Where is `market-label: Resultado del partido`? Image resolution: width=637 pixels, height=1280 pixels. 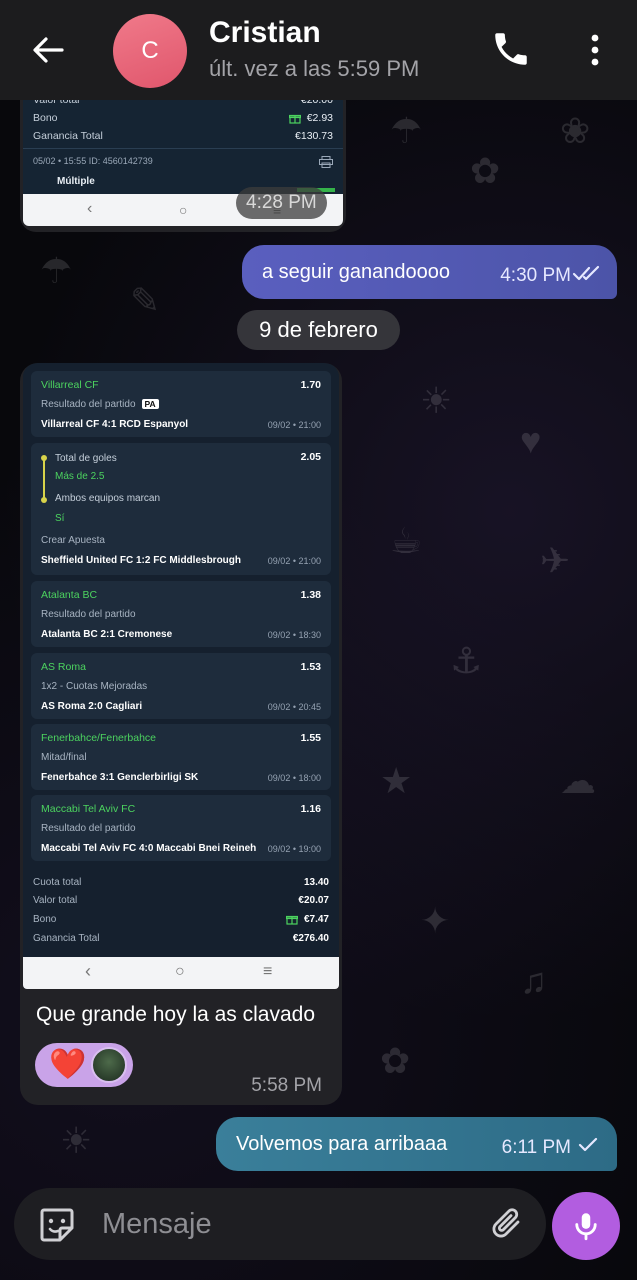 market-label: Resultado del partido is located at coordinates (88, 404).